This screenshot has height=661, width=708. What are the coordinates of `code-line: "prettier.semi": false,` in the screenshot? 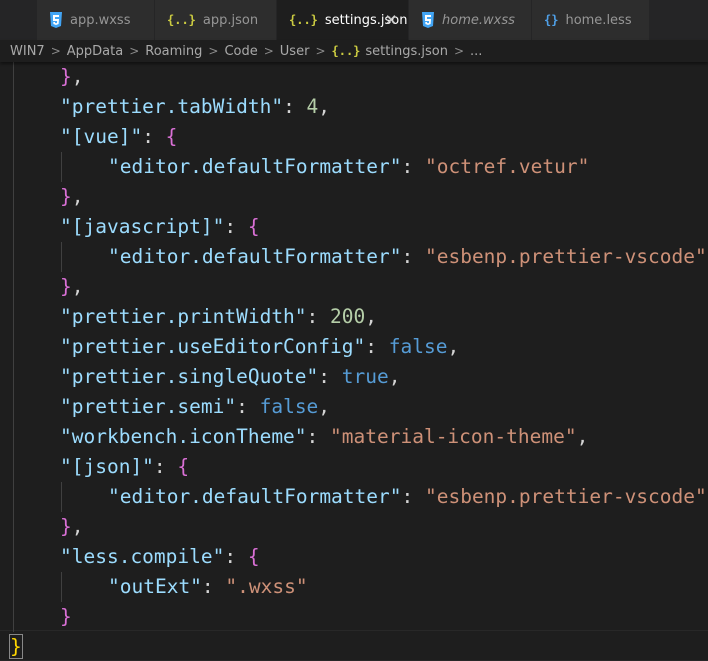 It's located at (354, 407).